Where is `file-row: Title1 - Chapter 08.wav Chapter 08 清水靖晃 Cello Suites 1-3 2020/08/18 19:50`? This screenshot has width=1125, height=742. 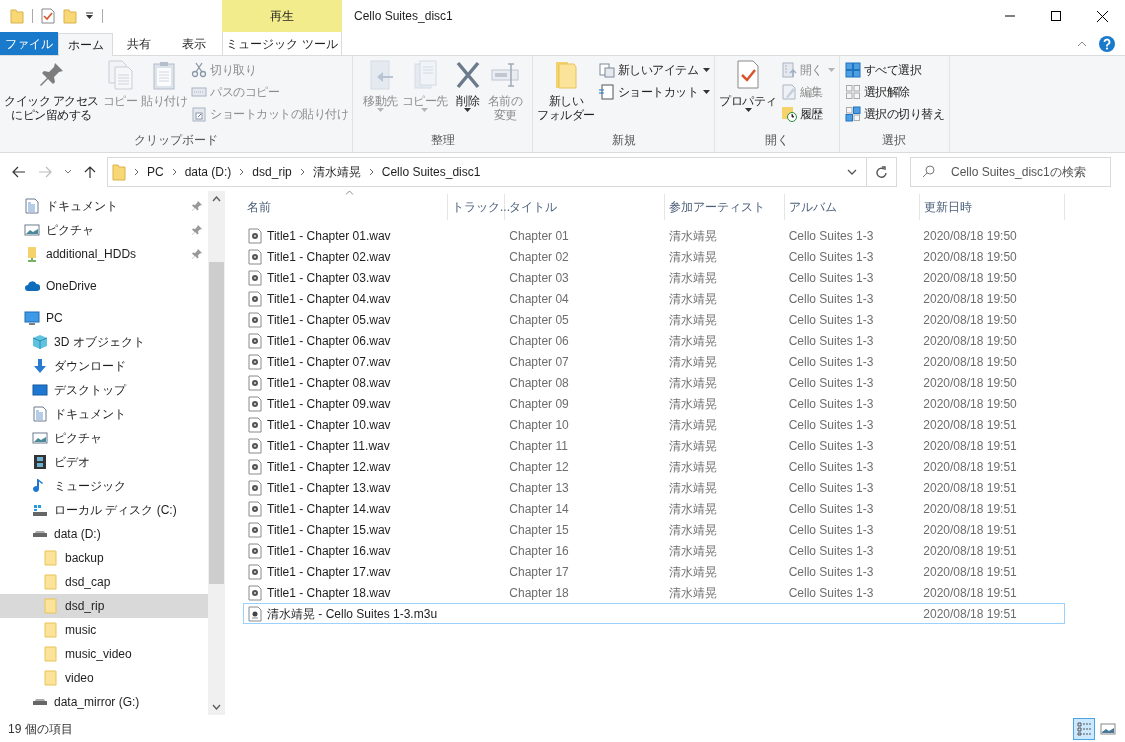 file-row: Title1 - Chapter 08.wav Chapter 08 清水靖晃 Cello Suites 1-3 2020/08/18 19:50 is located at coordinates (654, 382).